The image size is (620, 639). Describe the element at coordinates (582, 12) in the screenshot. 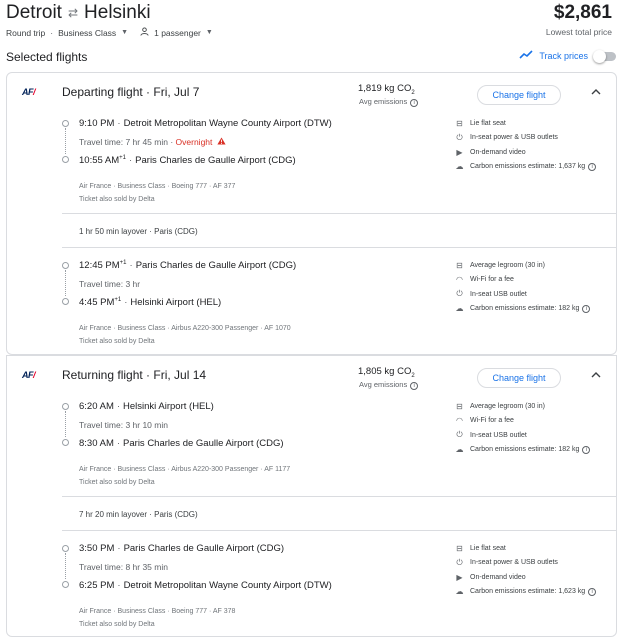

I see `total-price: $2,861` at that location.